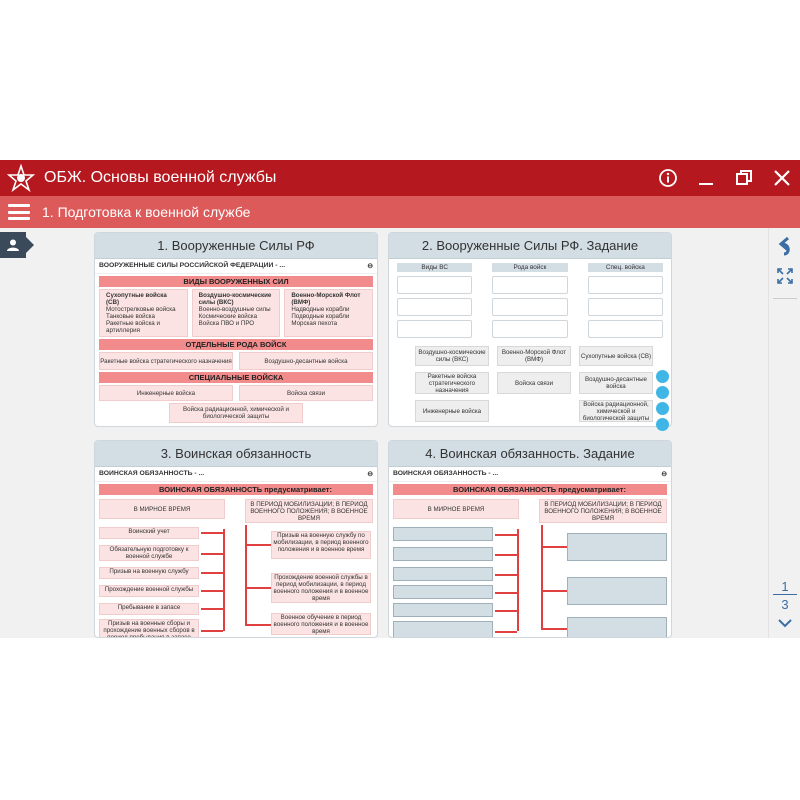  I want to click on divider, so click(785, 298).